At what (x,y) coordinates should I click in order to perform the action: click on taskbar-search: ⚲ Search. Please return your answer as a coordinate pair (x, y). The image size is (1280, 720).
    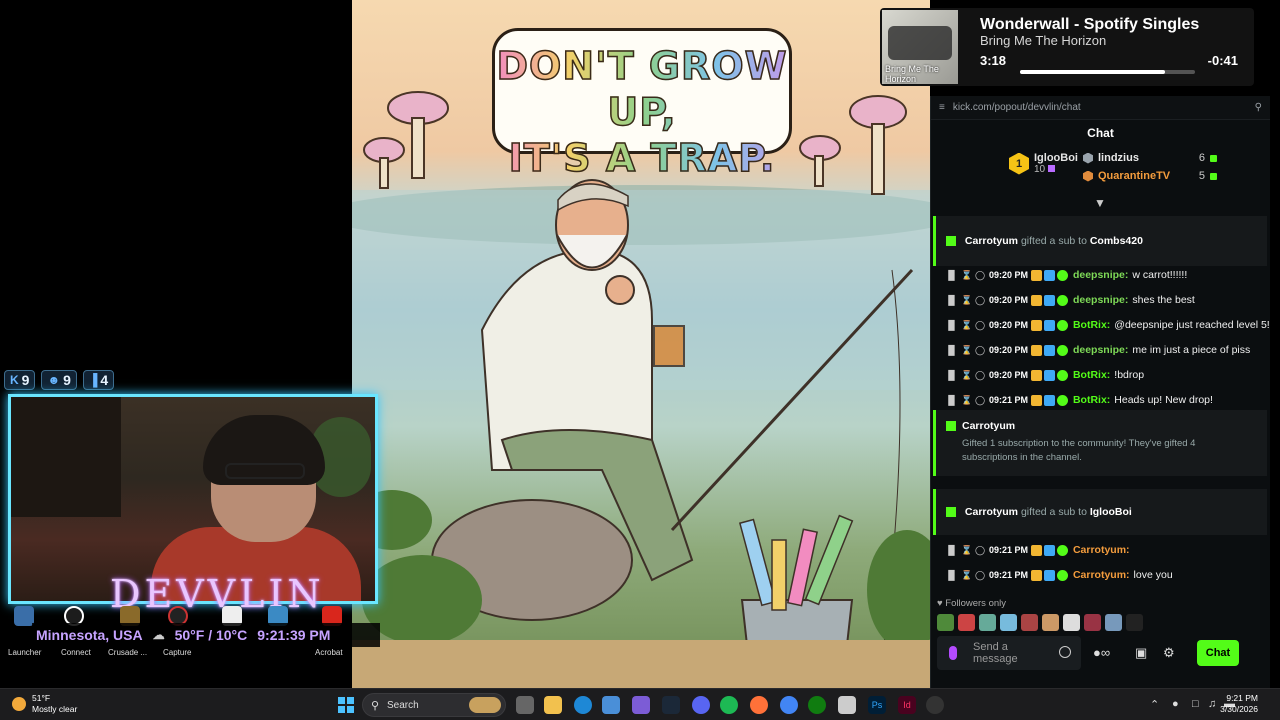
    Looking at the image, I should click on (434, 705).